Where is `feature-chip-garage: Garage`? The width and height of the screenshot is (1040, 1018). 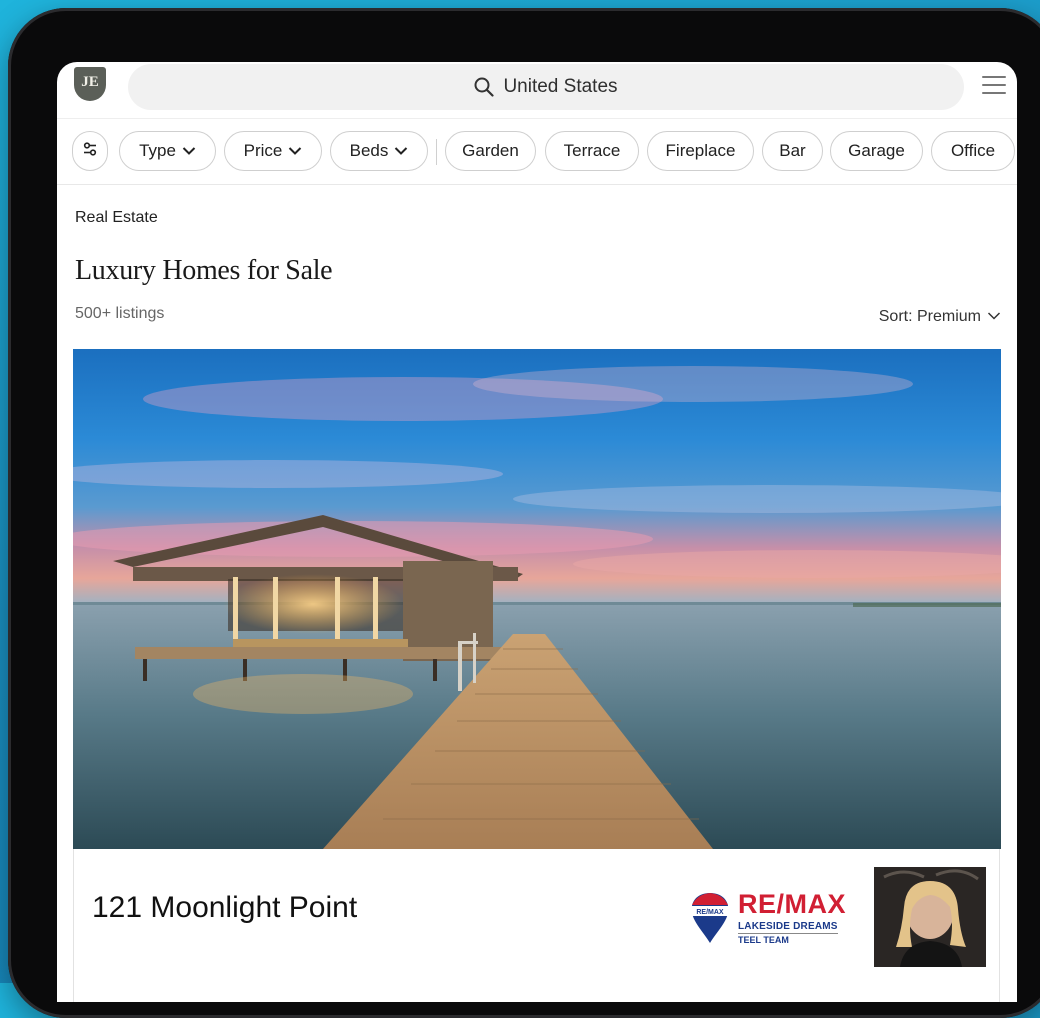 feature-chip-garage: Garage is located at coordinates (876, 151).